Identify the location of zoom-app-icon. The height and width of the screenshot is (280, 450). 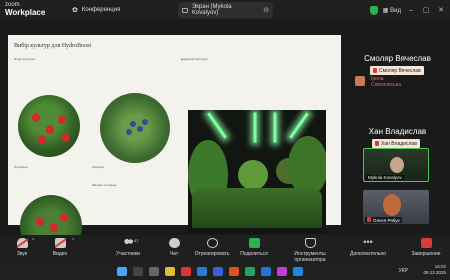
(218, 271).